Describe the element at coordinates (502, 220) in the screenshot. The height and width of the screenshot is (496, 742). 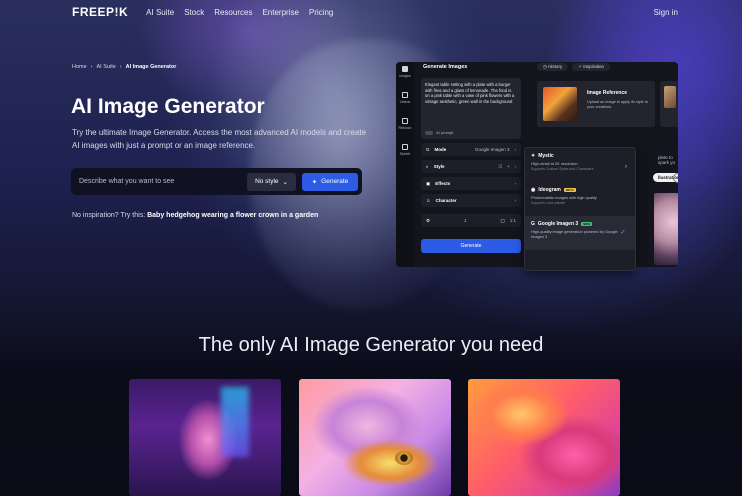
I see `aspect-icon: ▢` at that location.